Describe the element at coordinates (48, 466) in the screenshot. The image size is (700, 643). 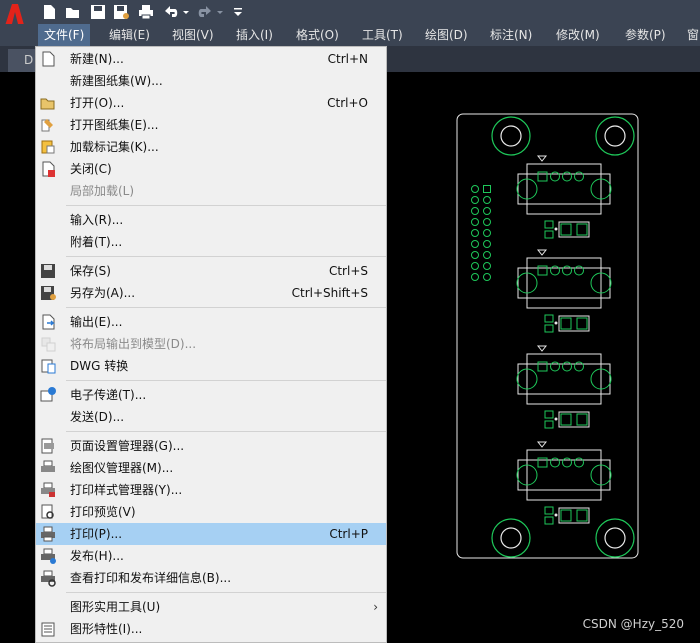
I see `plotter-icon` at that location.